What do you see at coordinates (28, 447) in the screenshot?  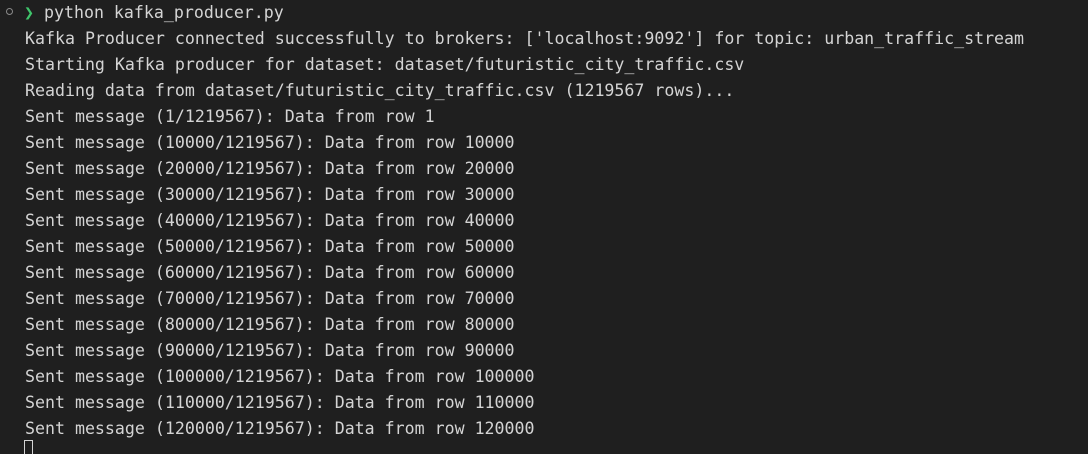 I see `terminal-cursor` at bounding box center [28, 447].